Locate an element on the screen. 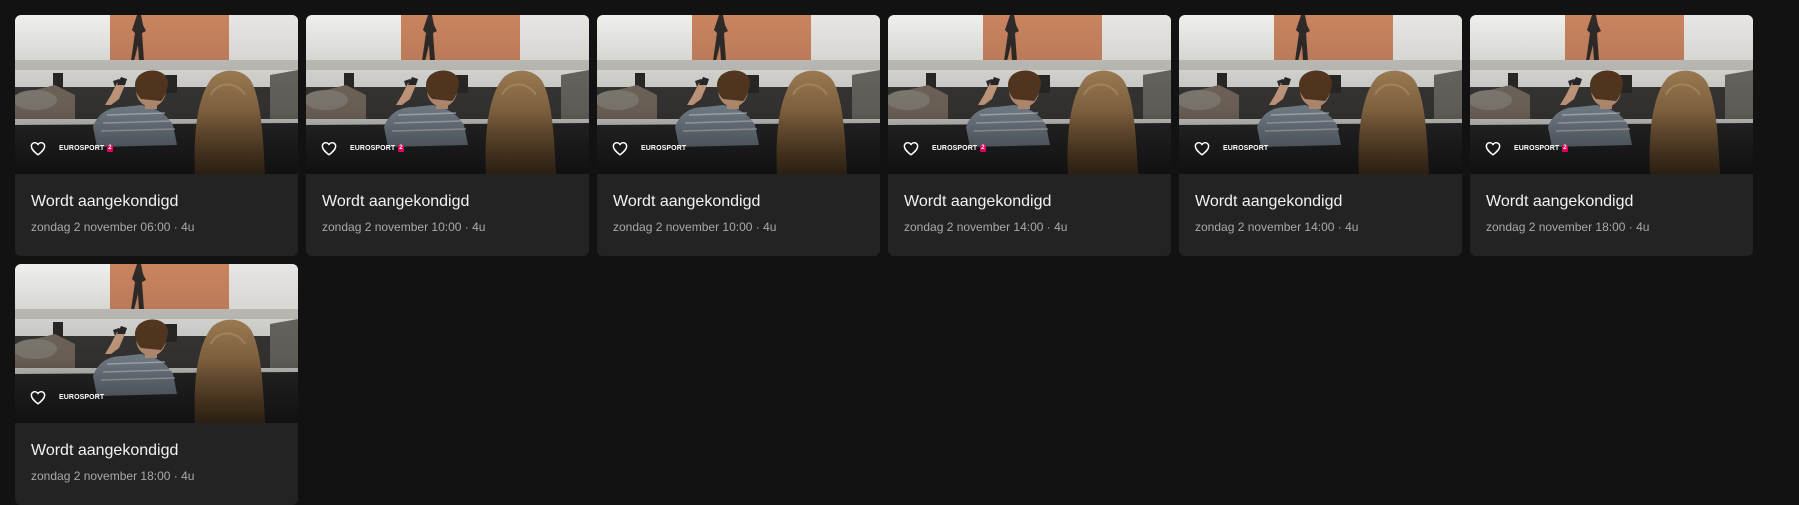 The width and height of the screenshot is (1799, 505). program-schedule: zondag 2 november 06:00 · 4u is located at coordinates (113, 227).